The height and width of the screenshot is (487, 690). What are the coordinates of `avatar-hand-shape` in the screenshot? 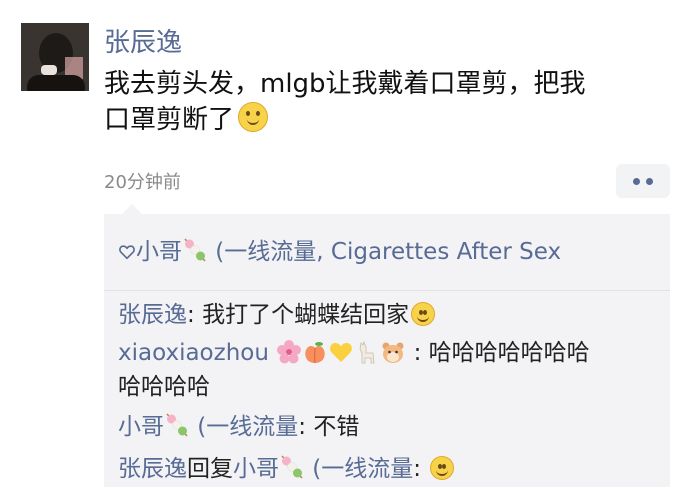 It's located at (49, 70).